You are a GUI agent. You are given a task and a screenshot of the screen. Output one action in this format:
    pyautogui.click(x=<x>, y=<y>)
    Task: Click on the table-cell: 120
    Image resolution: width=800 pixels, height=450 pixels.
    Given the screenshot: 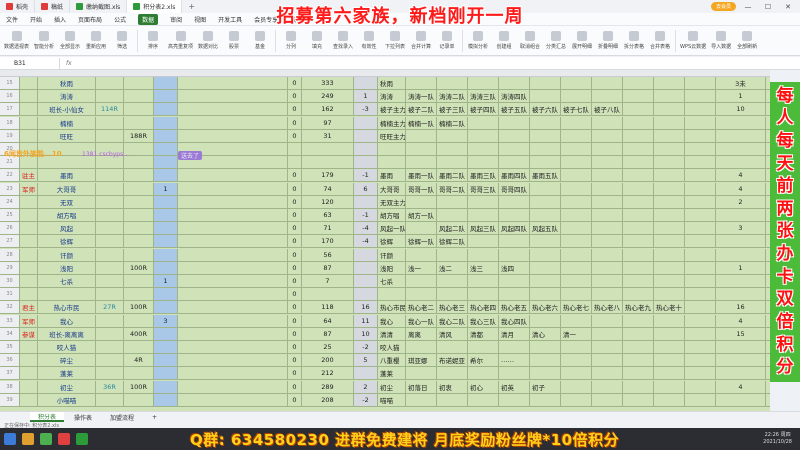 What is the action you would take?
    pyautogui.click(x=328, y=202)
    